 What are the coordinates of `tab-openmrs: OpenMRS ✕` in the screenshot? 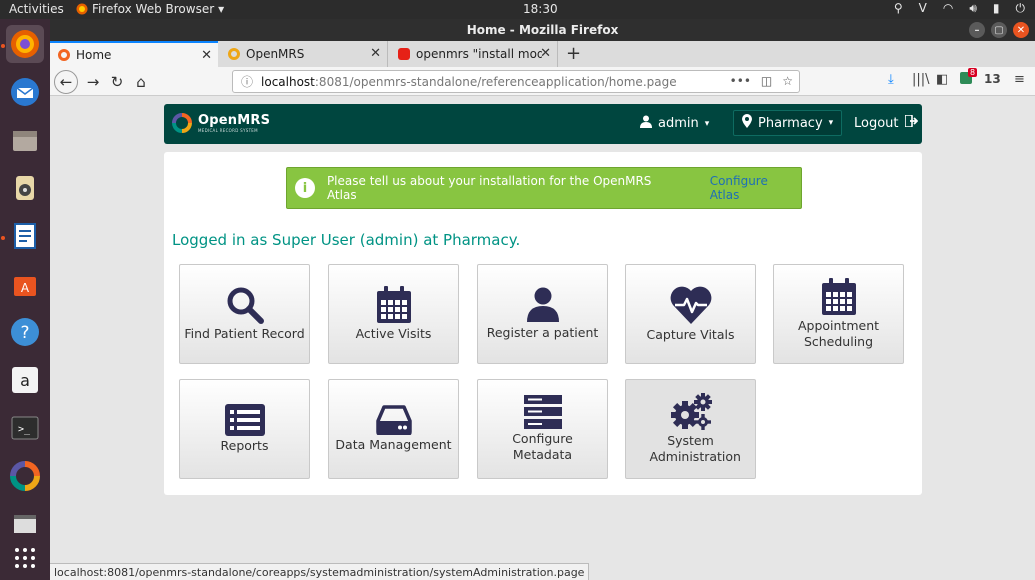 It's located at (304, 54).